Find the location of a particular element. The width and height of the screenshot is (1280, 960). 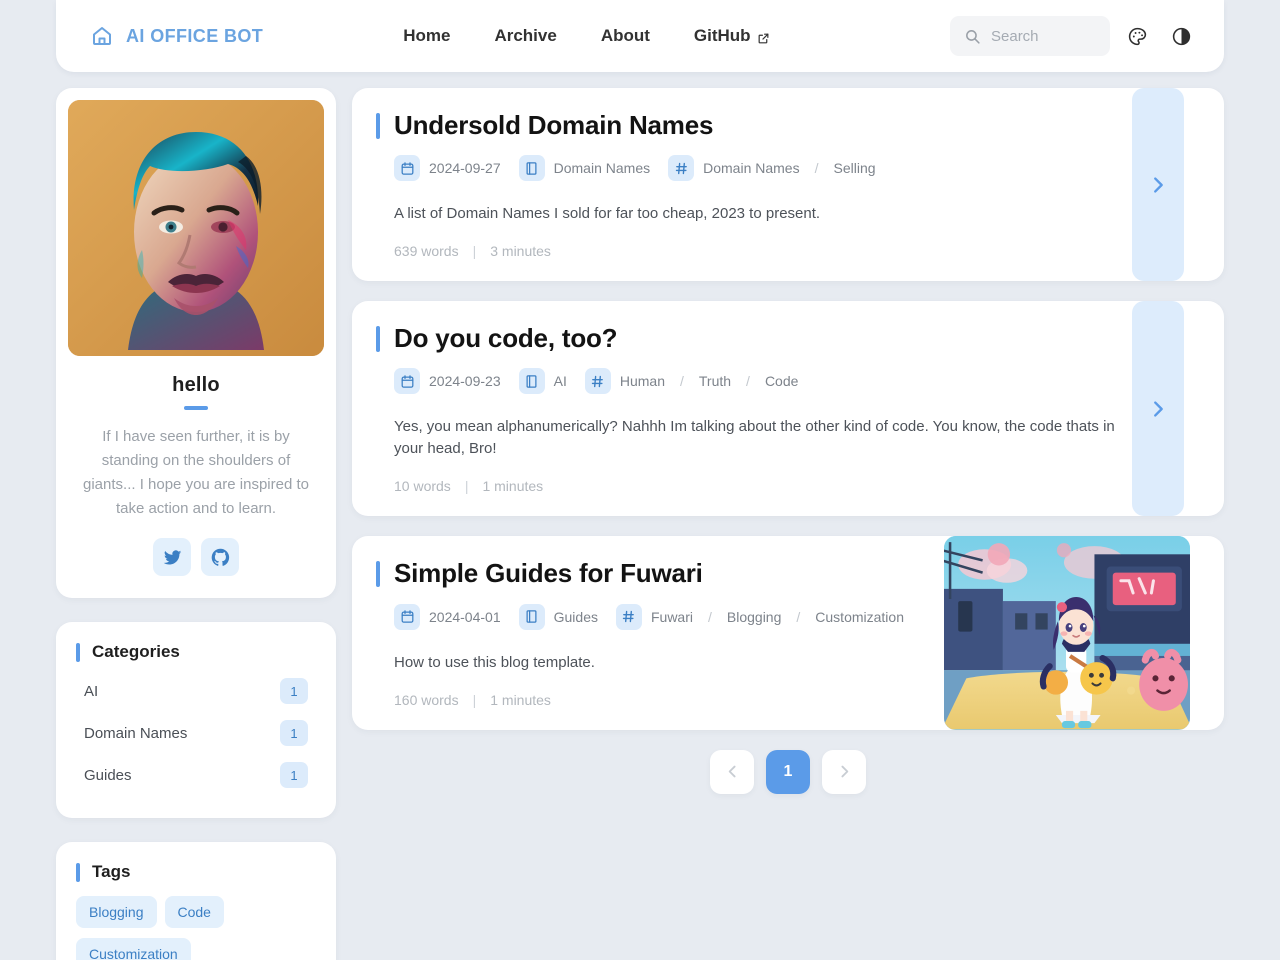

post-title-row: Simple Guides for Fuwari is located at coordinates (652, 573).